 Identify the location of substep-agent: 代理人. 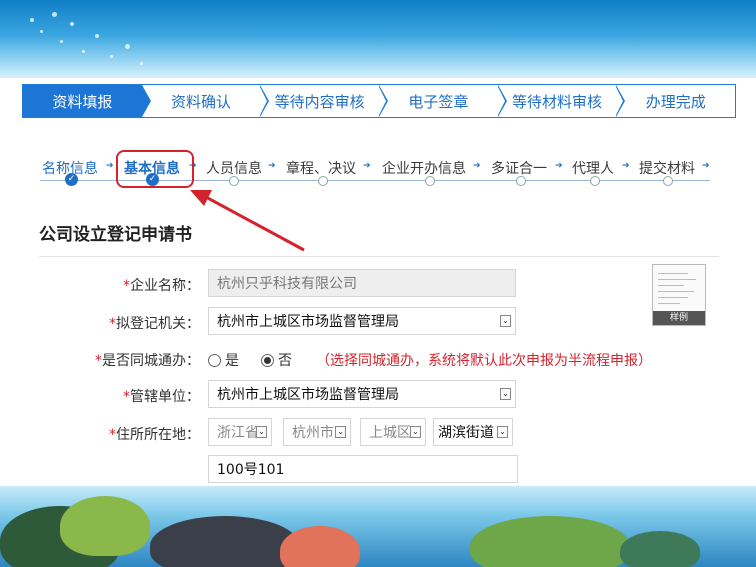
(593, 168).